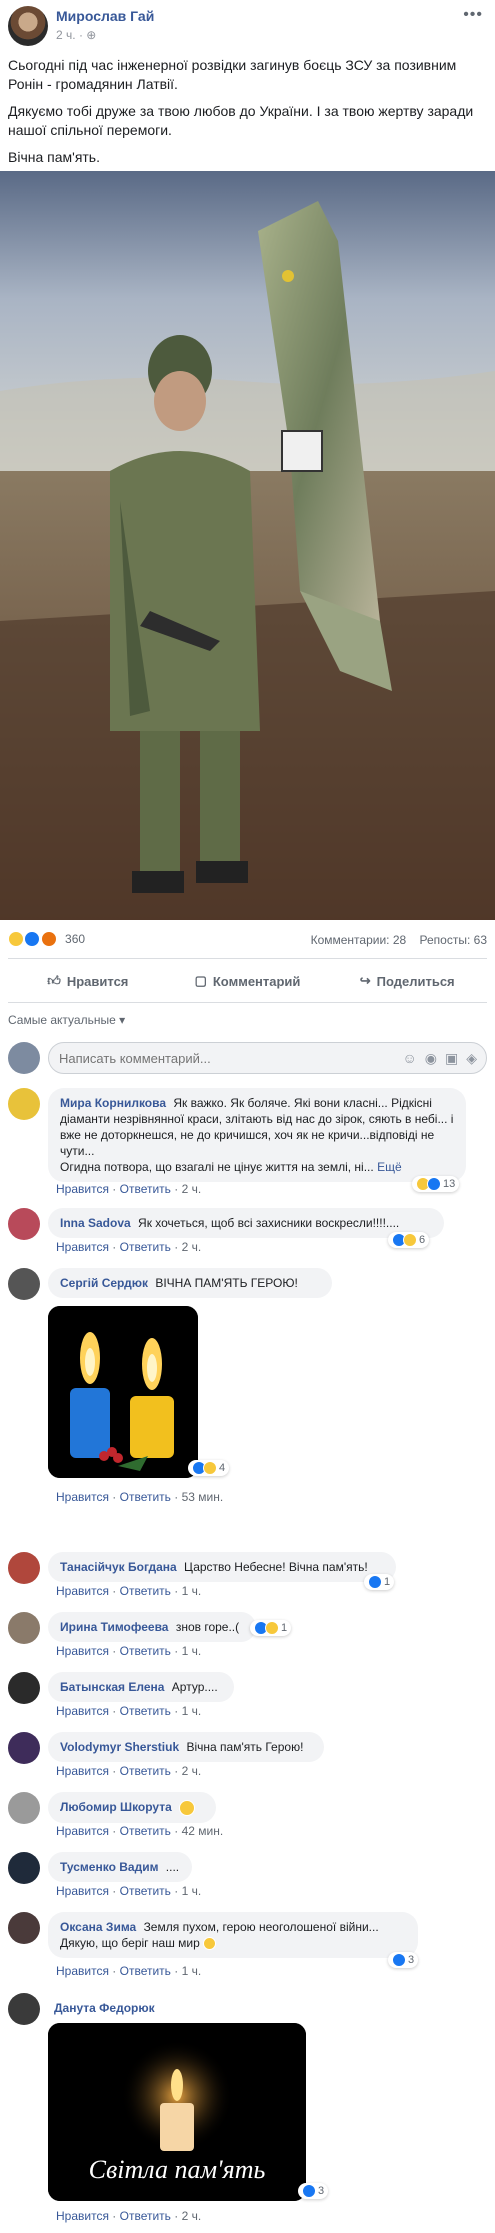 The width and height of the screenshot is (495, 2233). I want to click on gif-icon: ▣, so click(451, 1058).